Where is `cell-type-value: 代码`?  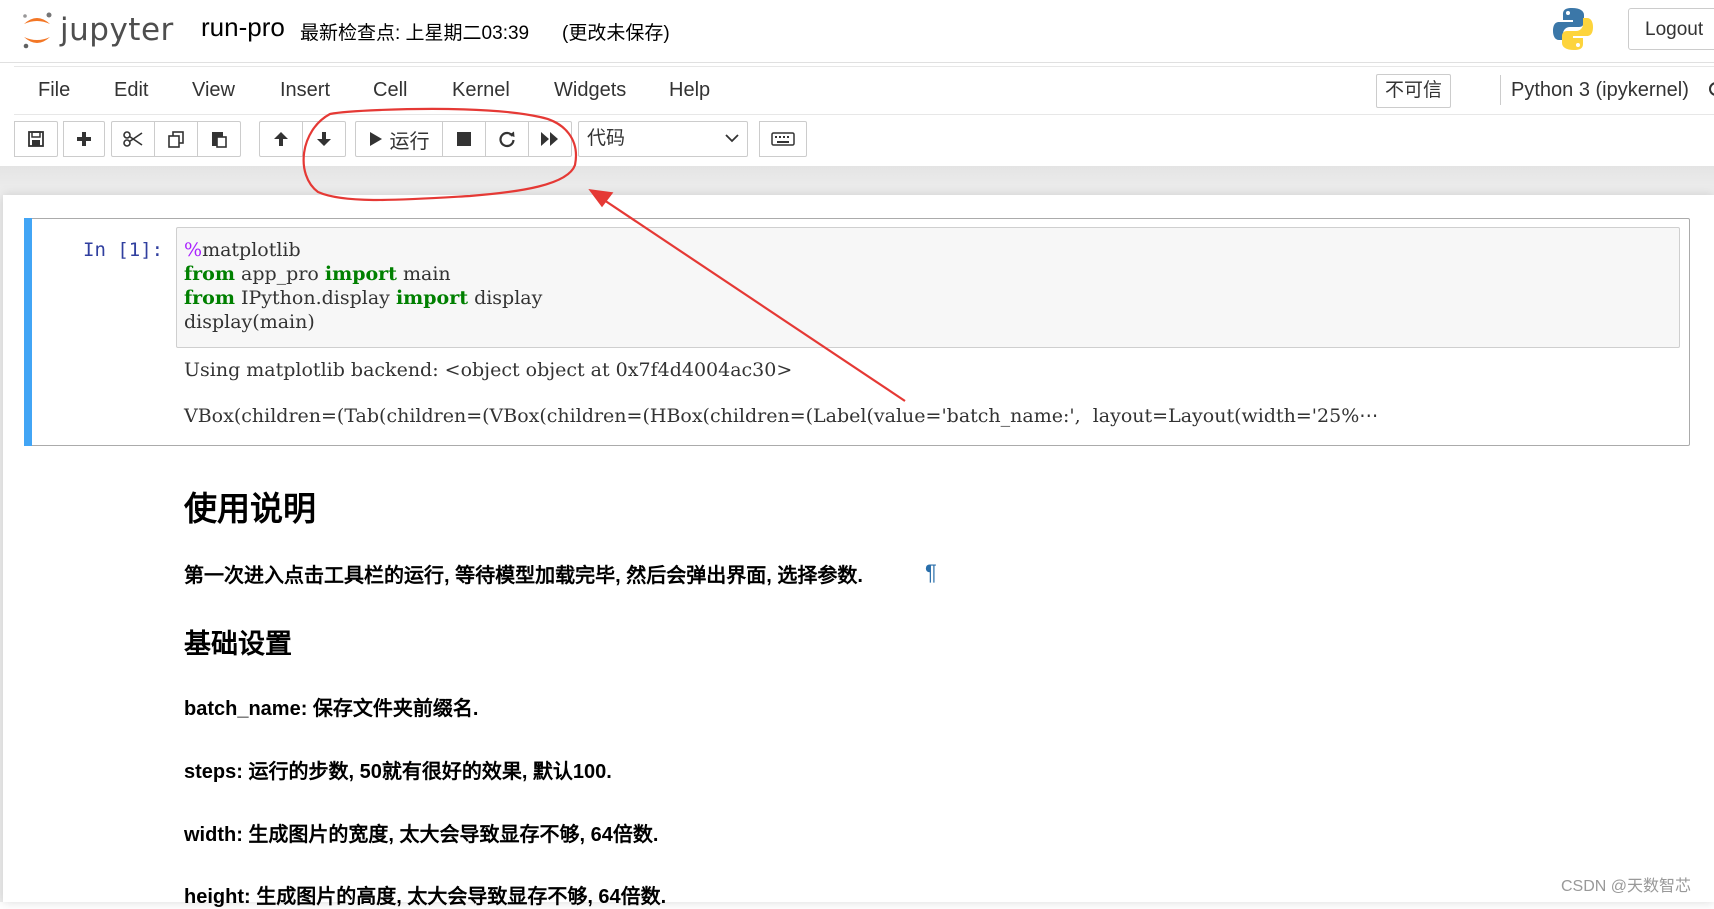
cell-type-value: 代码 is located at coordinates (606, 138).